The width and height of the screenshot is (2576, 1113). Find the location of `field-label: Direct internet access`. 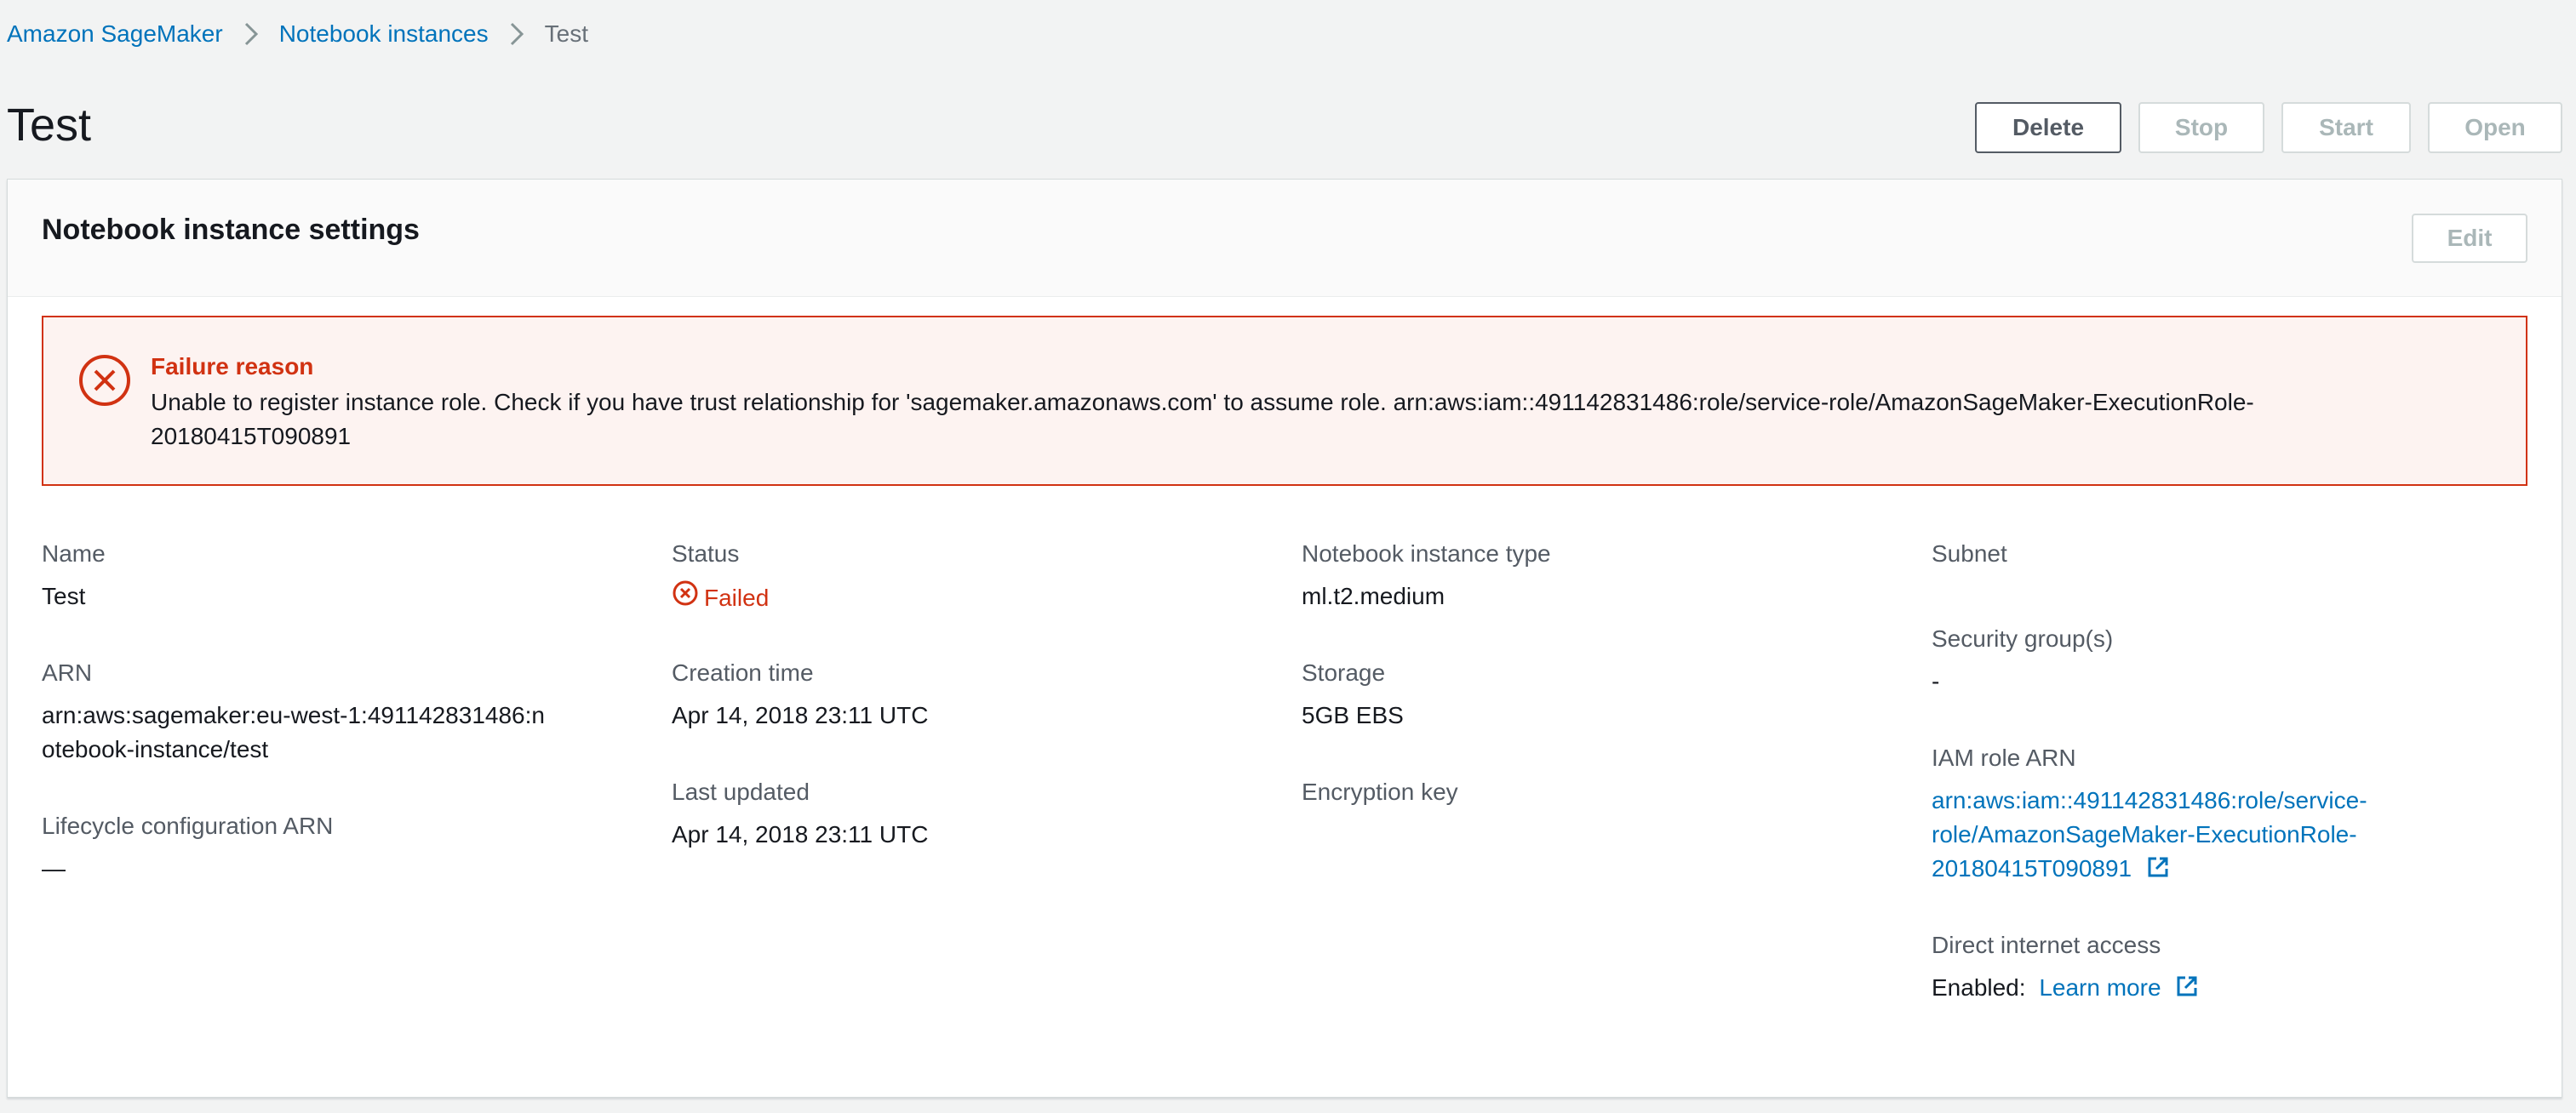

field-label: Direct internet access is located at coordinates (2047, 945).